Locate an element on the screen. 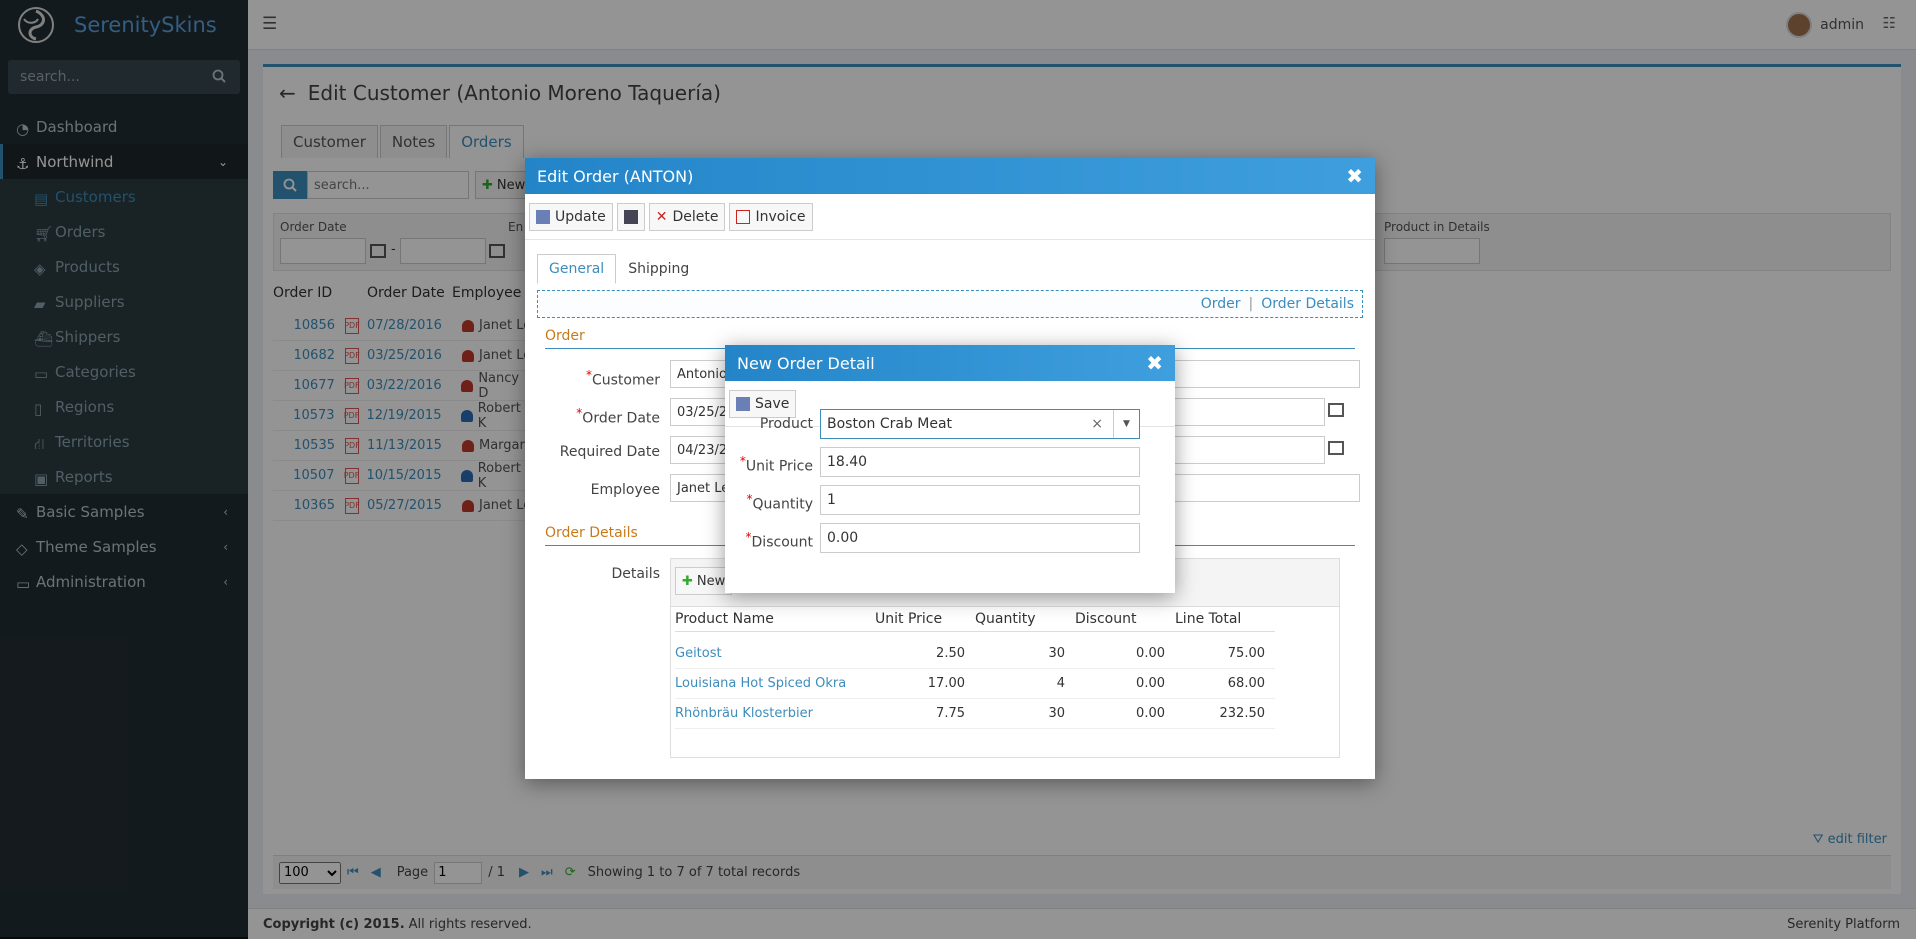 This screenshot has width=1916, height=939. dialog-titlebar: New Order Detail ✖ is located at coordinates (950, 363).